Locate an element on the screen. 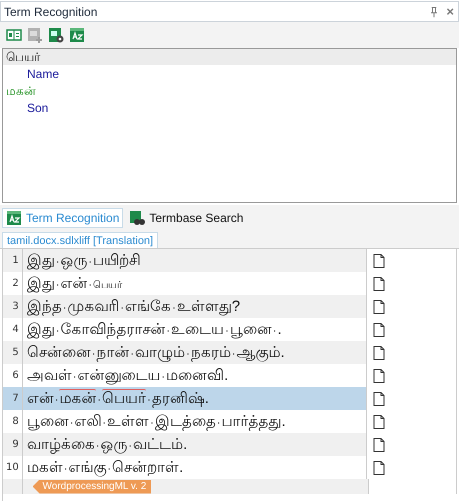 Image resolution: width=459 pixels, height=501 pixels. source-term: பெயர் is located at coordinates (229, 57).